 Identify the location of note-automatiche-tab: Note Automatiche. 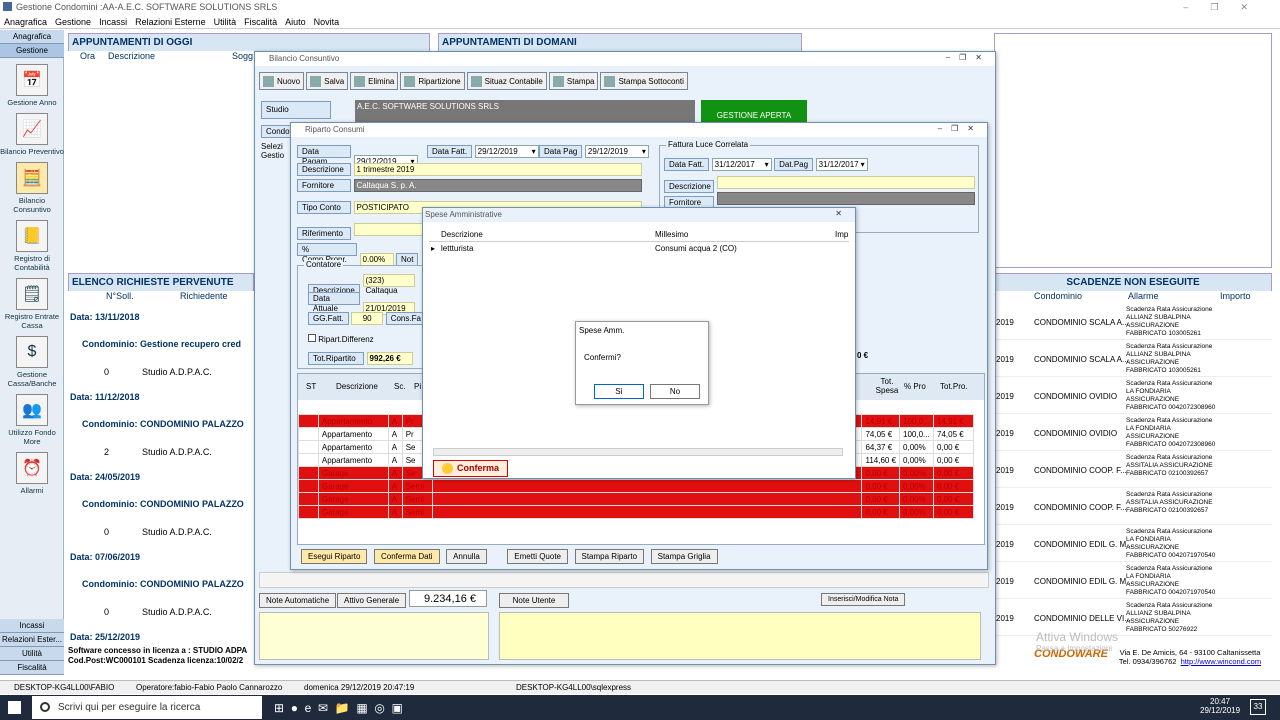
(298, 600).